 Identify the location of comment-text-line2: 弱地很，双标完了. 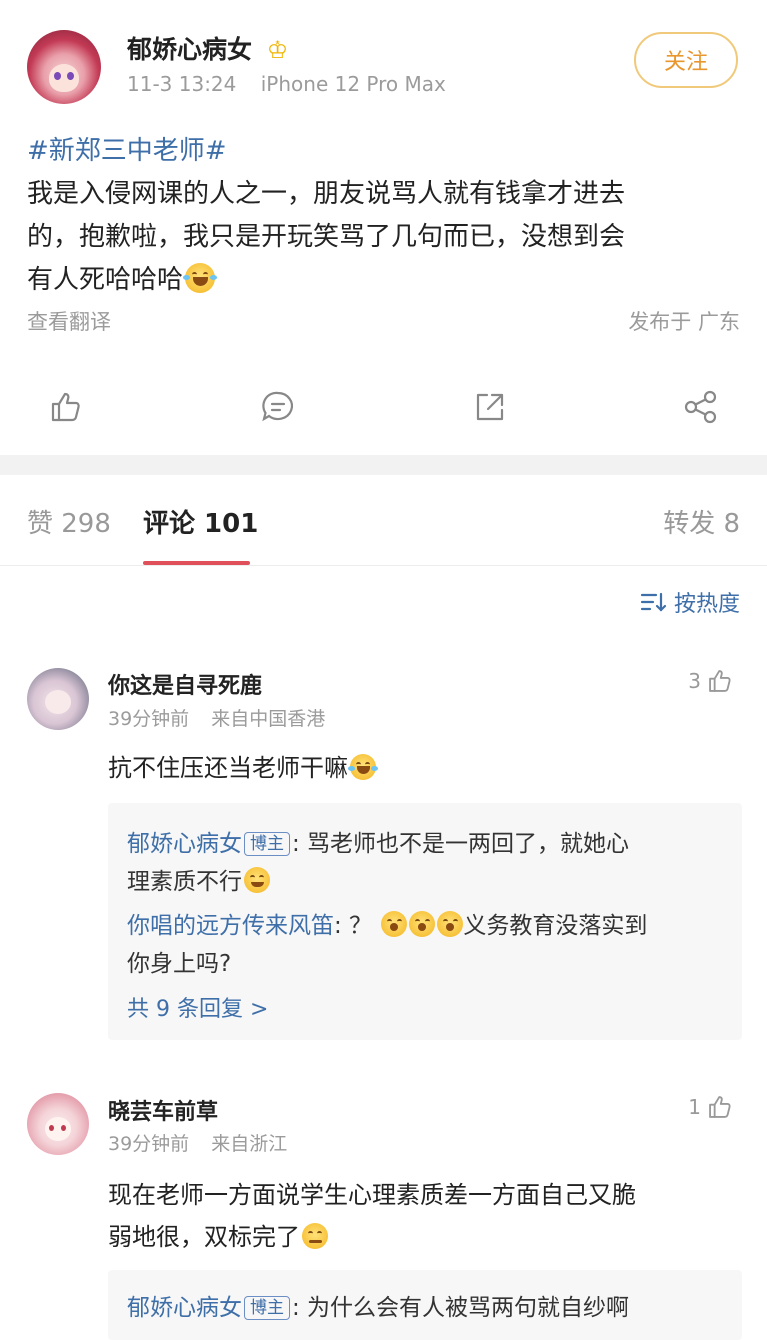
(204, 1237).